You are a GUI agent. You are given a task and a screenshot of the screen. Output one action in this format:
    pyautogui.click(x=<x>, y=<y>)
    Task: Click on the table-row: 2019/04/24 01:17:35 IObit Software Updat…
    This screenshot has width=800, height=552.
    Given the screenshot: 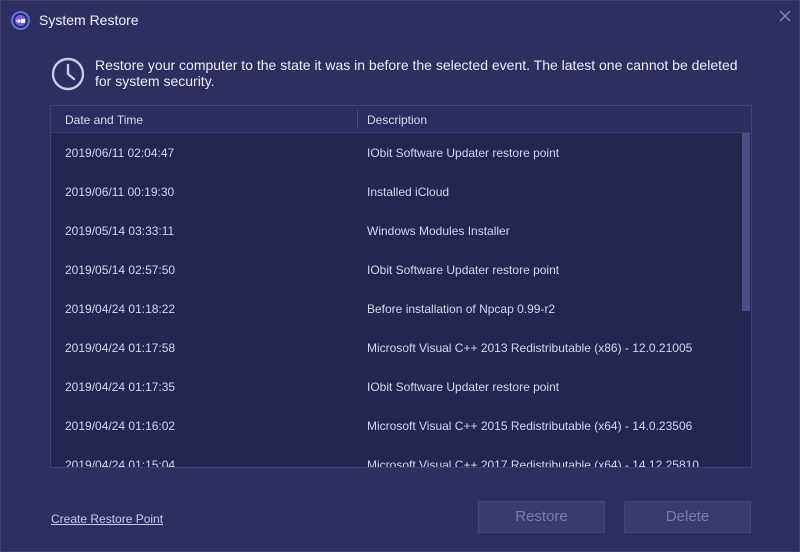 What is the action you would take?
    pyautogui.click(x=396, y=386)
    